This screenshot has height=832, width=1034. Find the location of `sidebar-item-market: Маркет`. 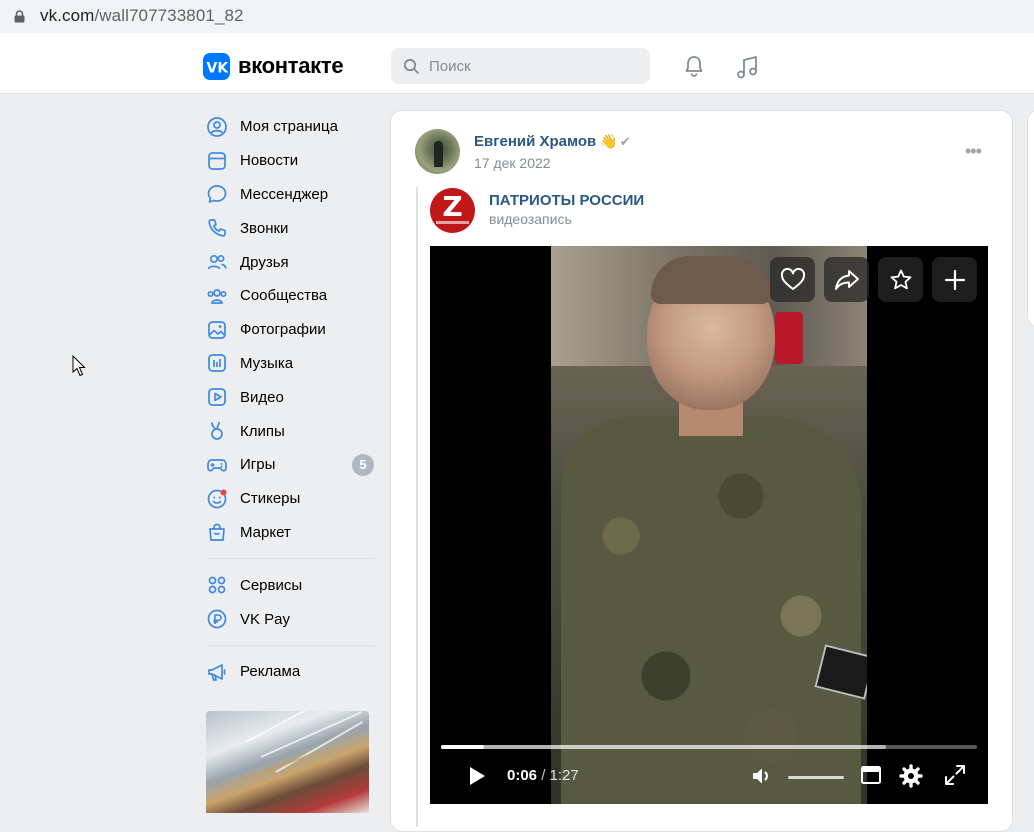

sidebar-item-market: Маркет is located at coordinates (290, 533).